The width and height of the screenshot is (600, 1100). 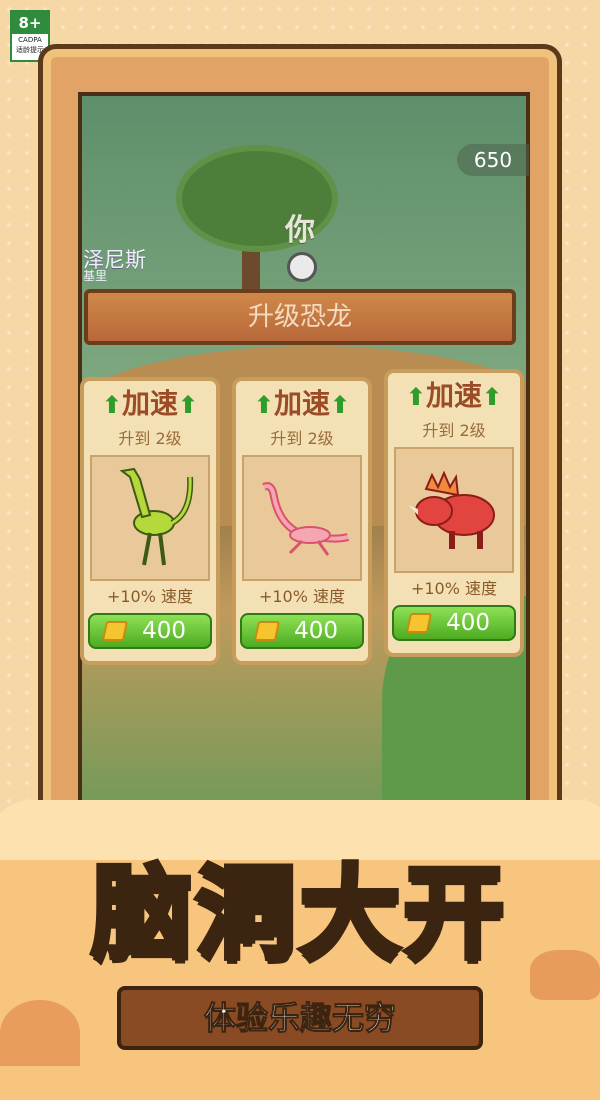 I want to click on green-raptor-image, so click(x=150, y=518).